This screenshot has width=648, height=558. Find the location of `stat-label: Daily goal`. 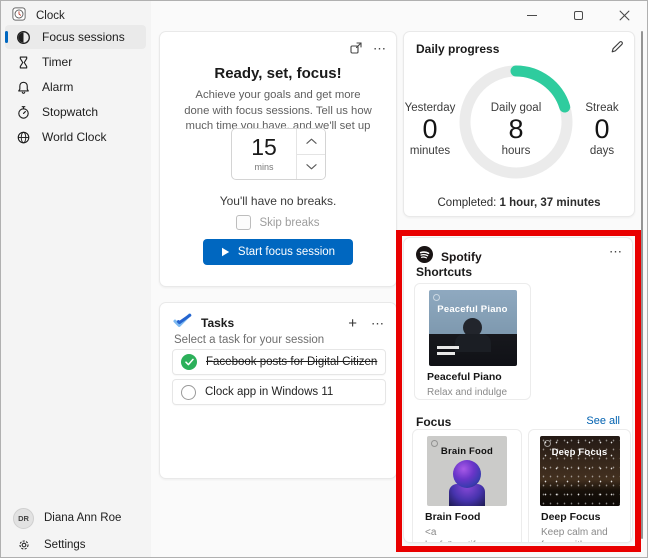

stat-label: Daily goal is located at coordinates (516, 108).